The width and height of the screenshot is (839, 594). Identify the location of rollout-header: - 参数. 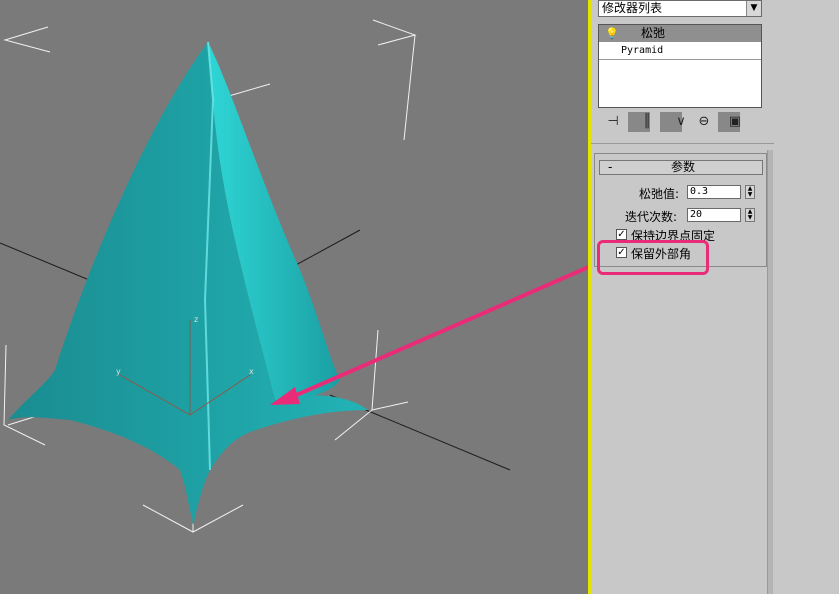
(681, 167).